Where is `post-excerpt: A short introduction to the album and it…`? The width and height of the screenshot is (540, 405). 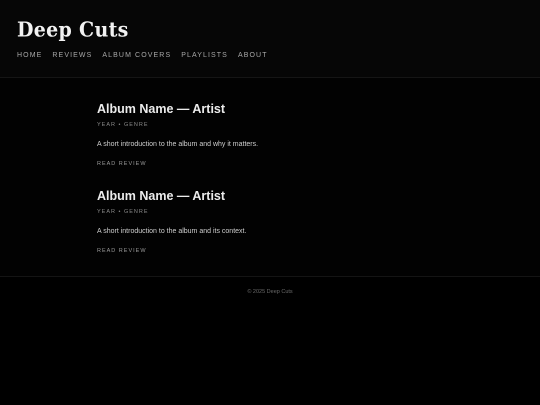
post-excerpt: A short introduction to the album and it… is located at coordinates (172, 231).